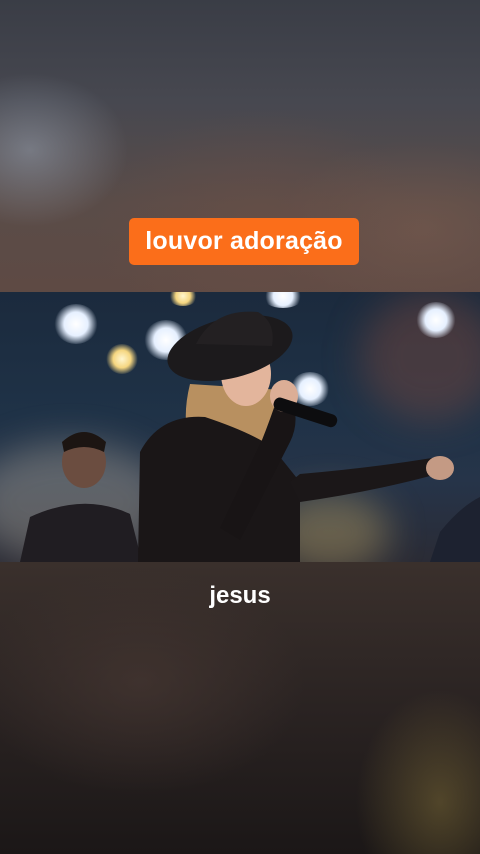 The width and height of the screenshot is (480, 854). I want to click on title-badge: louvor adoração, so click(244, 241).